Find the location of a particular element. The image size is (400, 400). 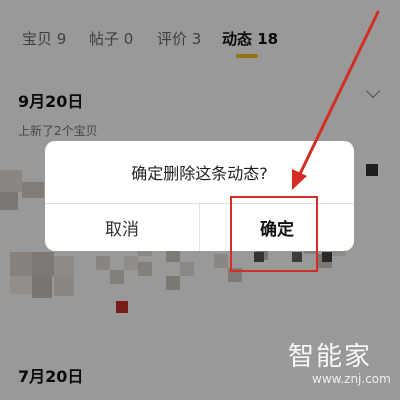

watermark: 智能家 www.znj.com is located at coordinates (340, 366).